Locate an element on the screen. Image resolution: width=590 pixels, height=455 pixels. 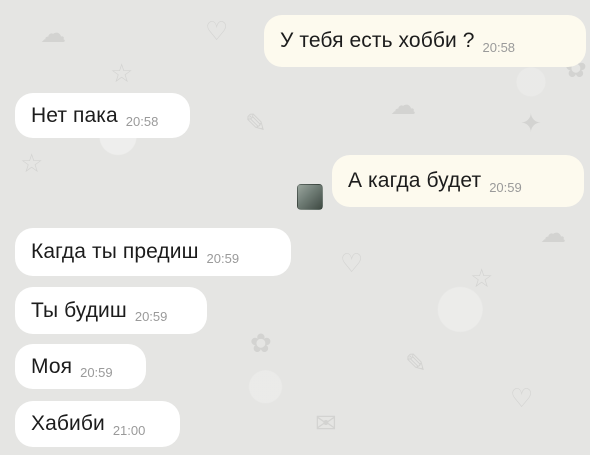
pattern-flower-icon: ✿ is located at coordinates (261, 343).